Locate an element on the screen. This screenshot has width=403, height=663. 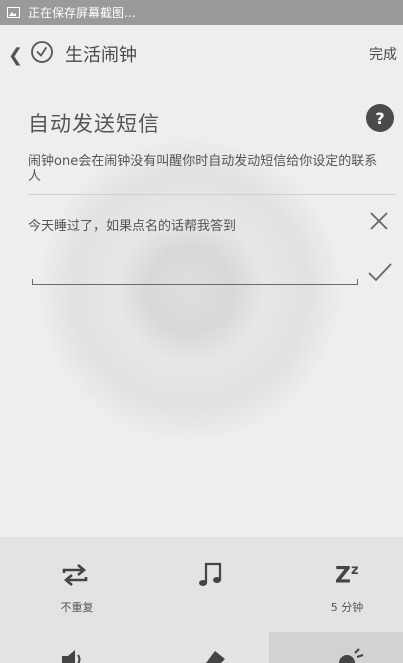
snooze-button: Zz 5 分钟 is located at coordinates (341, 582).